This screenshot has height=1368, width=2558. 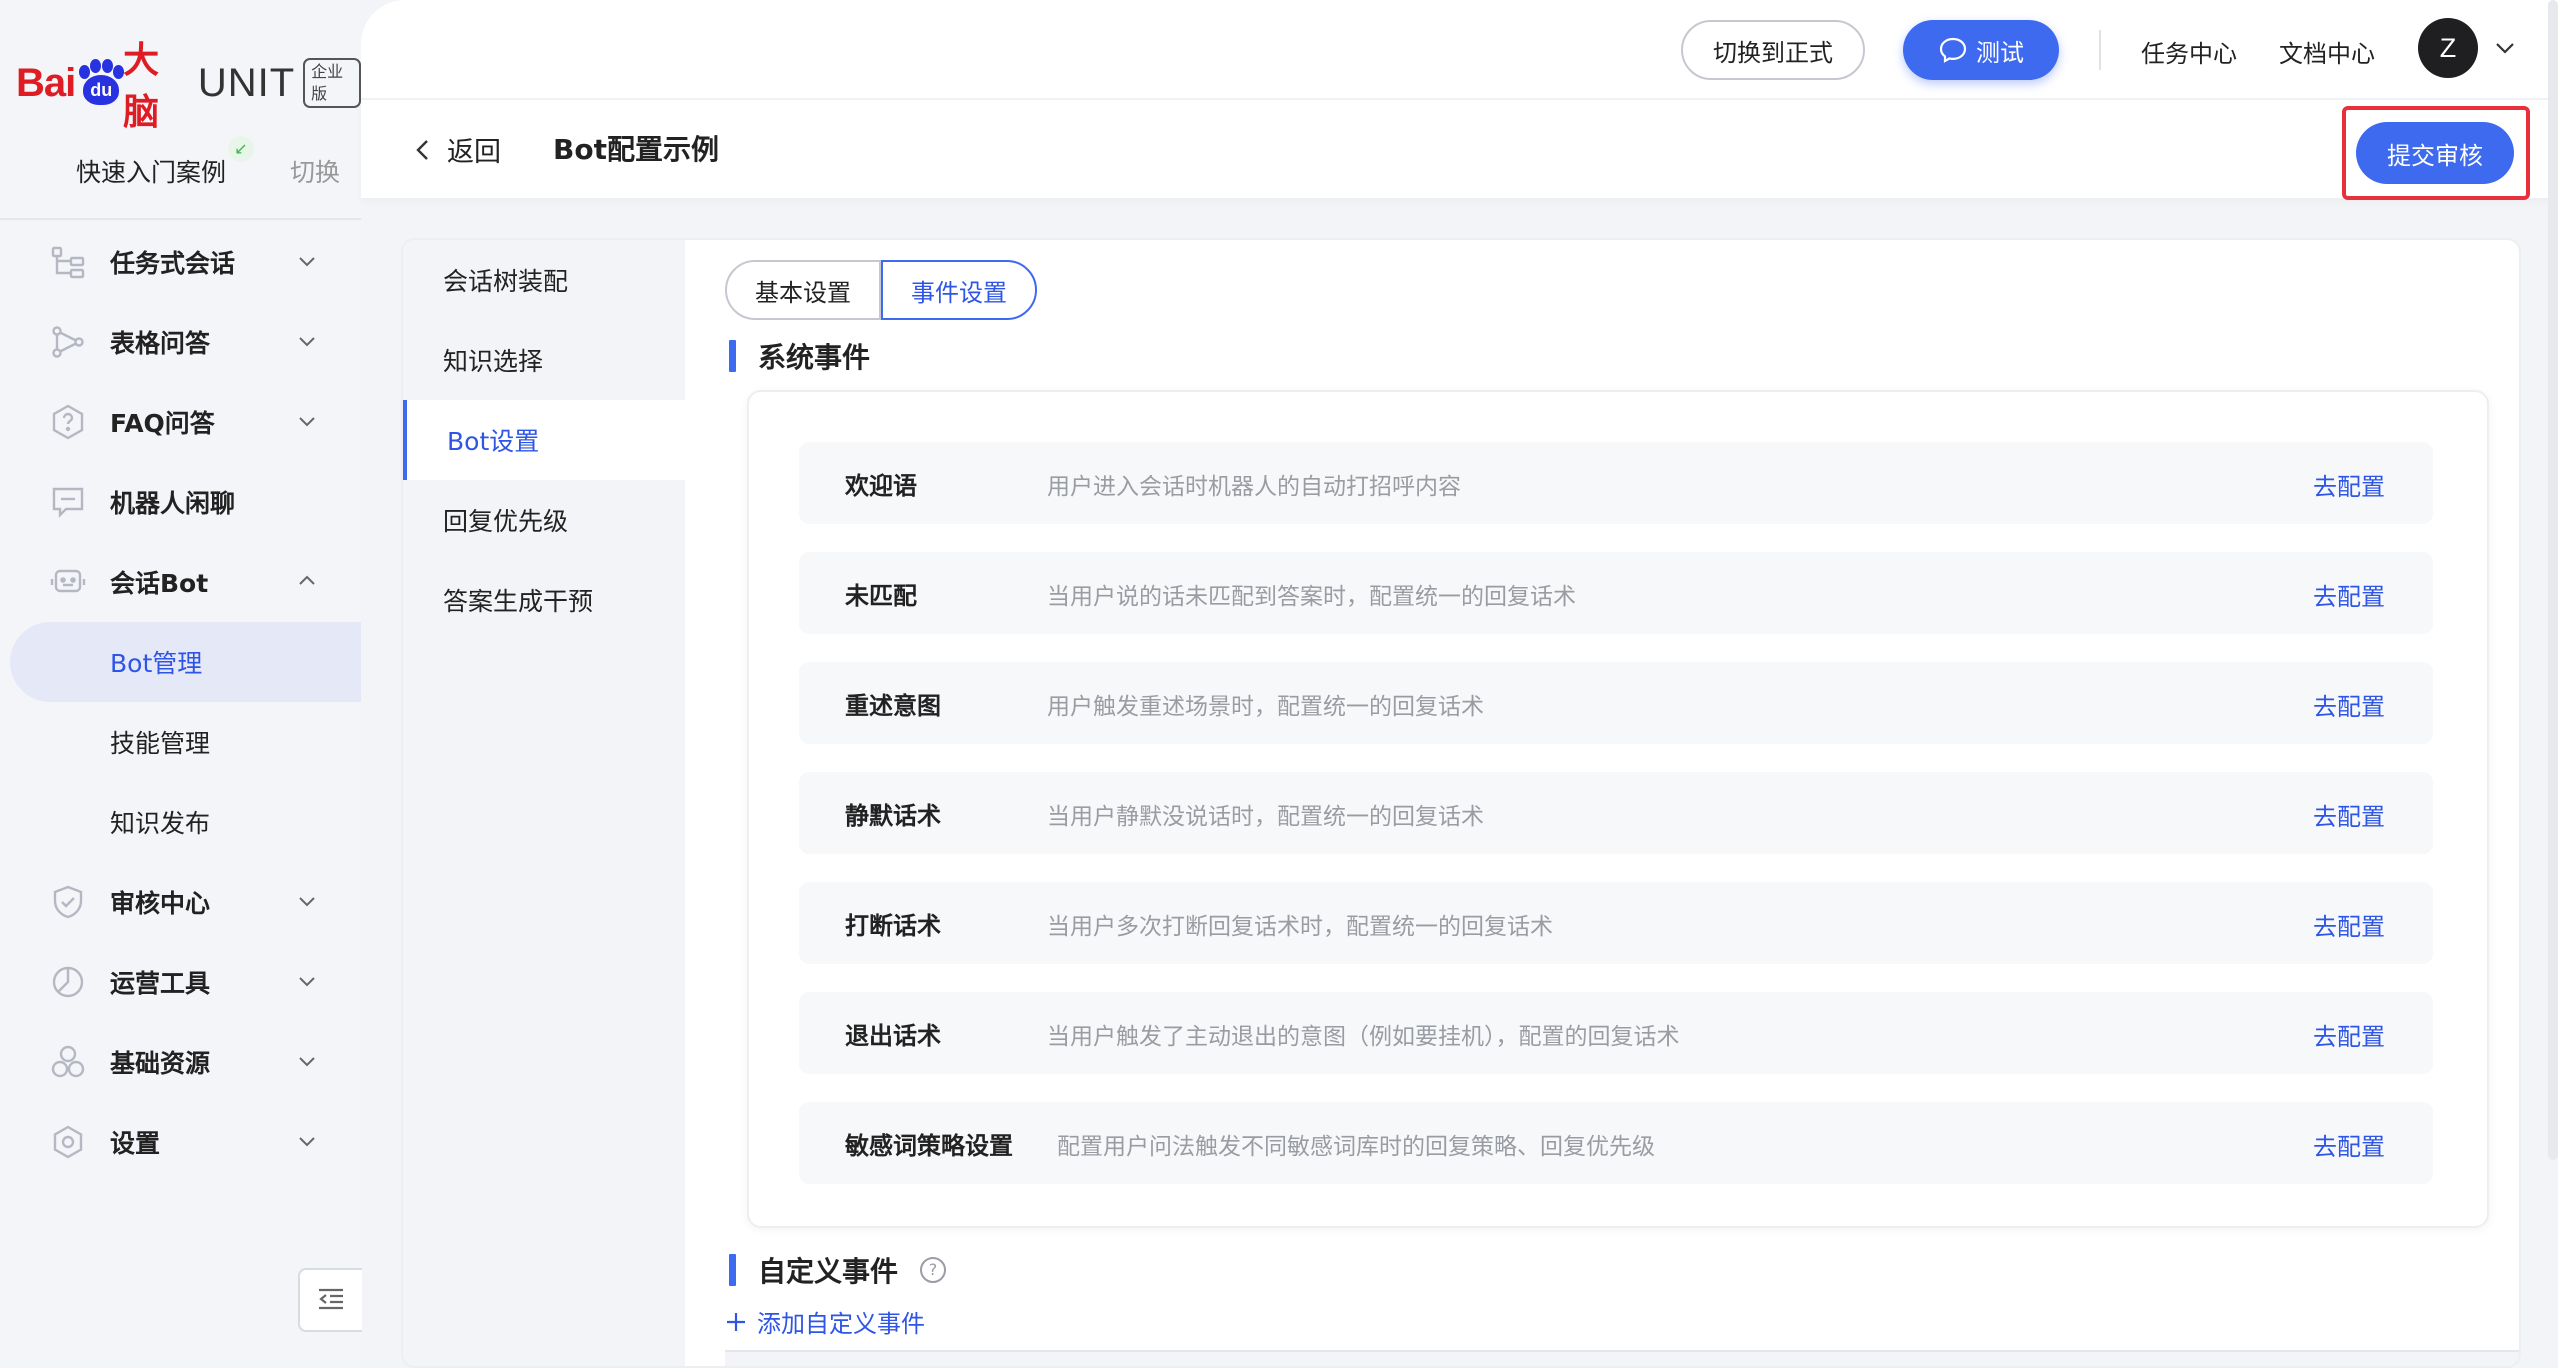 What do you see at coordinates (2100, 50) in the screenshot?
I see `header-divider` at bounding box center [2100, 50].